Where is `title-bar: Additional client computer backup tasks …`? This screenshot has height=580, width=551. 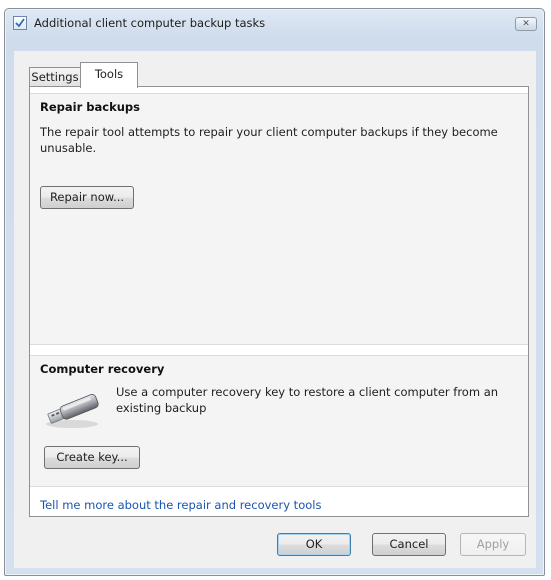 title-bar: Additional client computer backup tasks … is located at coordinates (274, 24).